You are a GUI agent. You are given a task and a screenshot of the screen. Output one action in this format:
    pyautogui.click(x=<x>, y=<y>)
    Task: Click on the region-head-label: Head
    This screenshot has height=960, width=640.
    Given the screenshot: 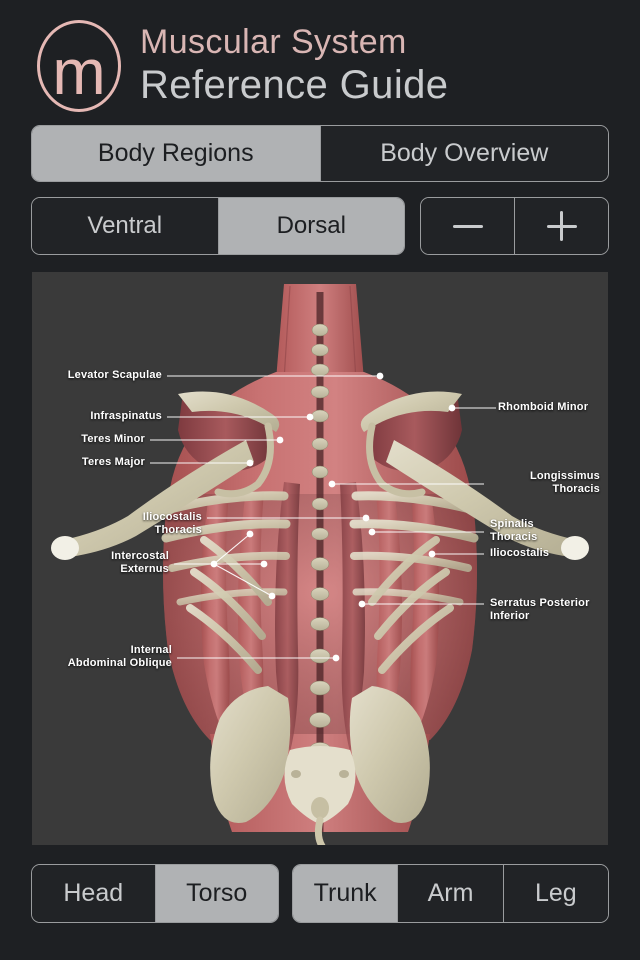 What is the action you would take?
    pyautogui.click(x=93, y=893)
    